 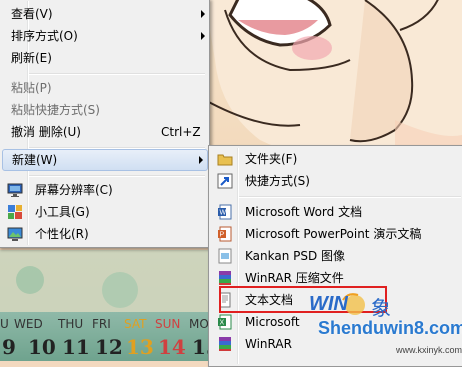 I want to click on menu-item-new-folder: 文件夹(F), so click(x=336, y=159).